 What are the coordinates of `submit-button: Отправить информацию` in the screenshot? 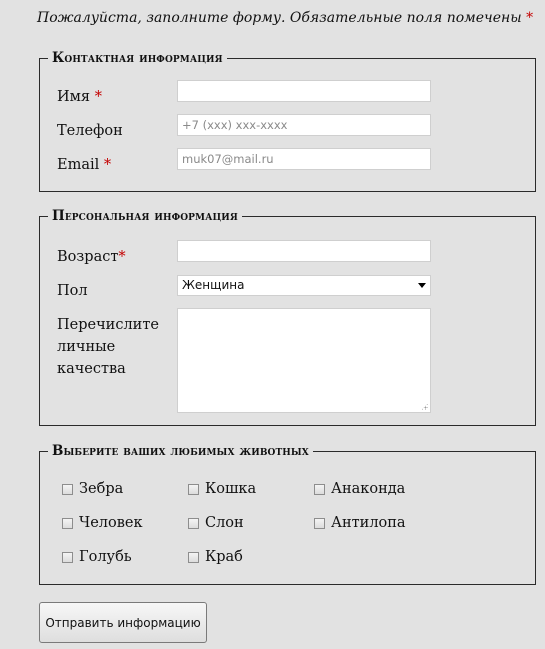 It's located at (123, 622).